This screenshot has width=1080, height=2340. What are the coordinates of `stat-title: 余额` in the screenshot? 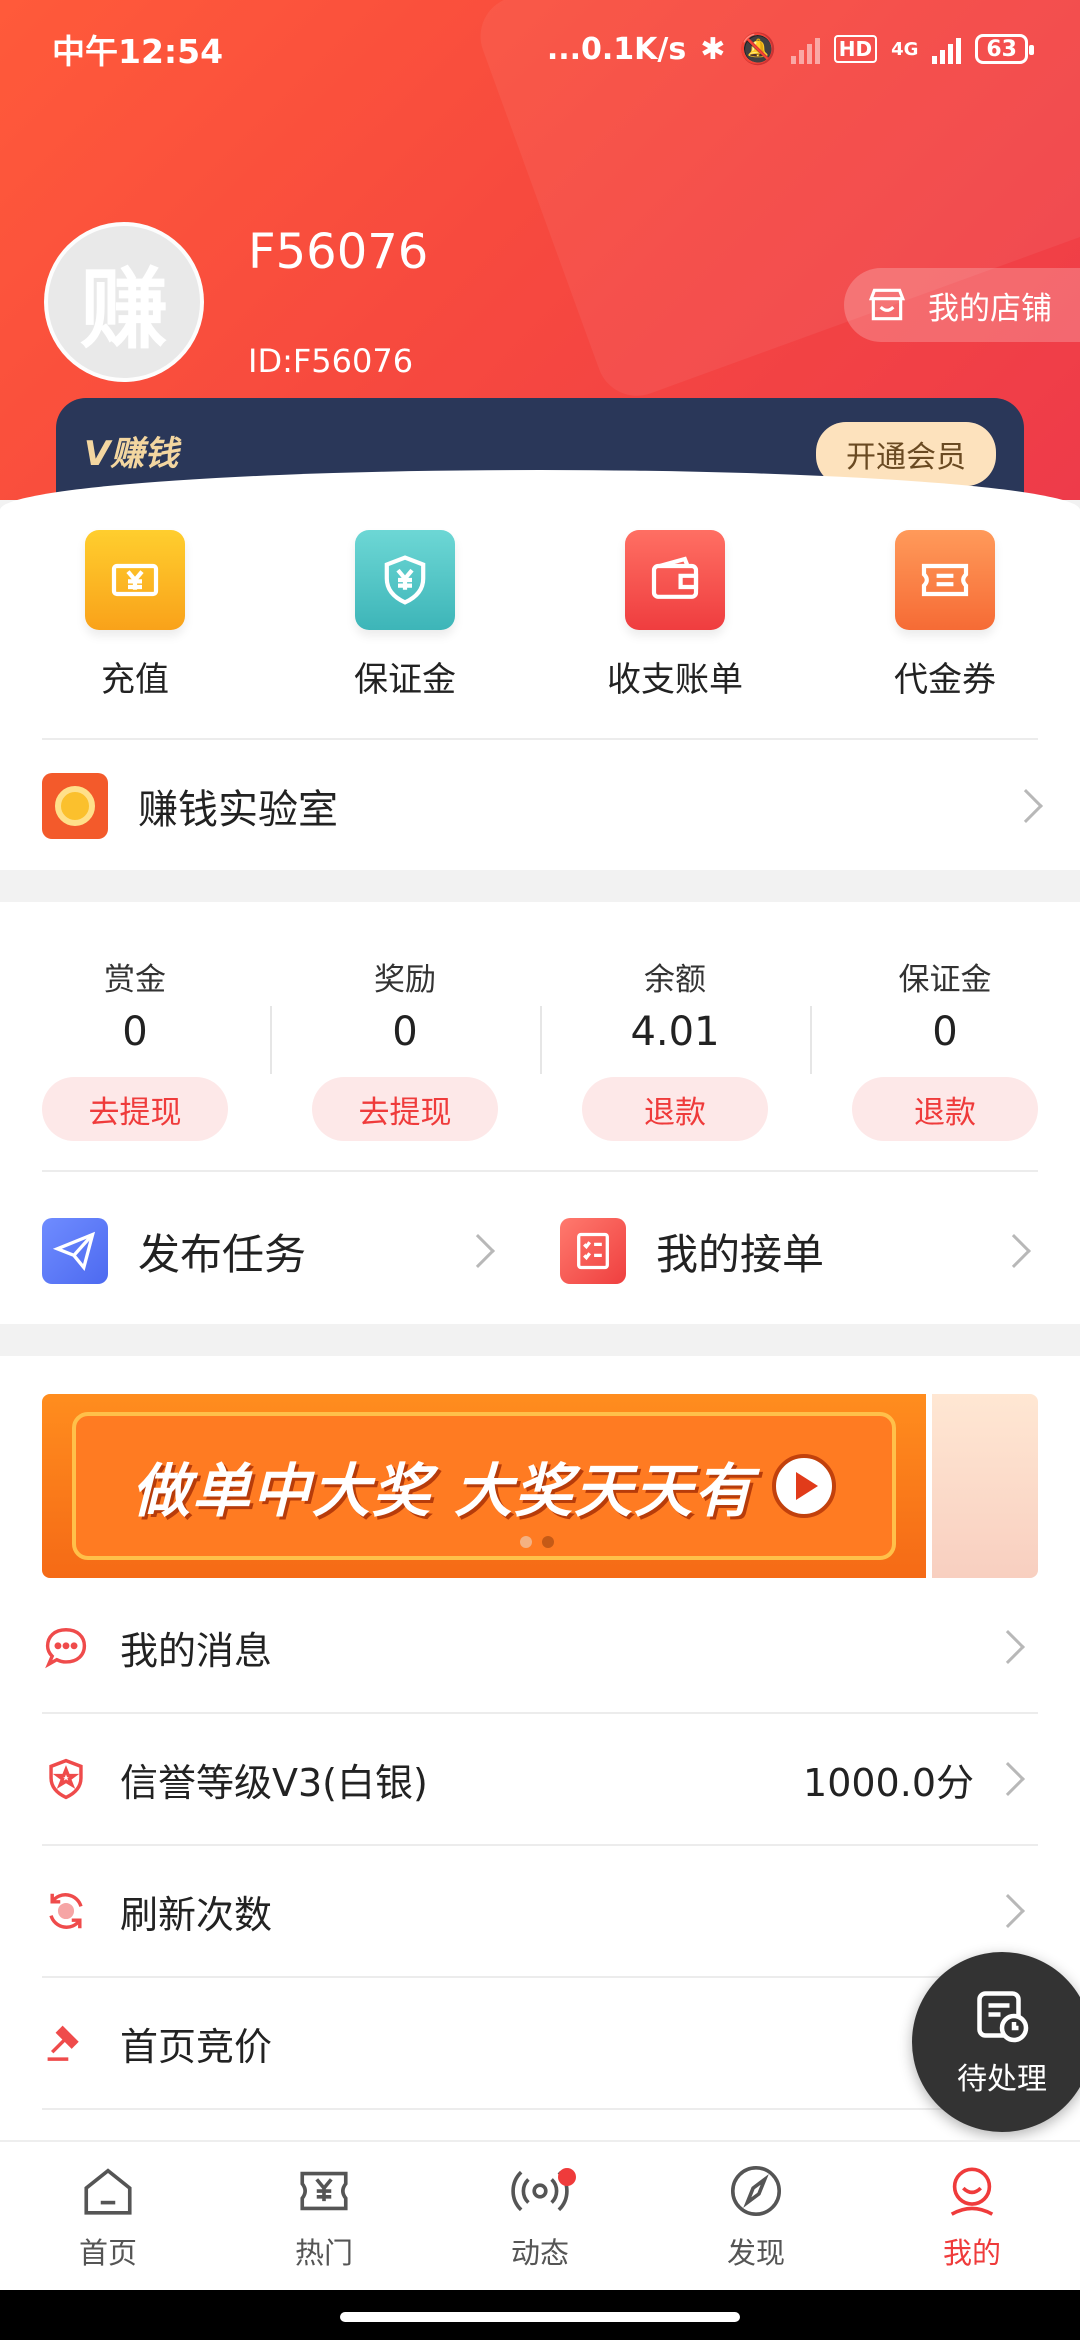 It's located at (675, 980).